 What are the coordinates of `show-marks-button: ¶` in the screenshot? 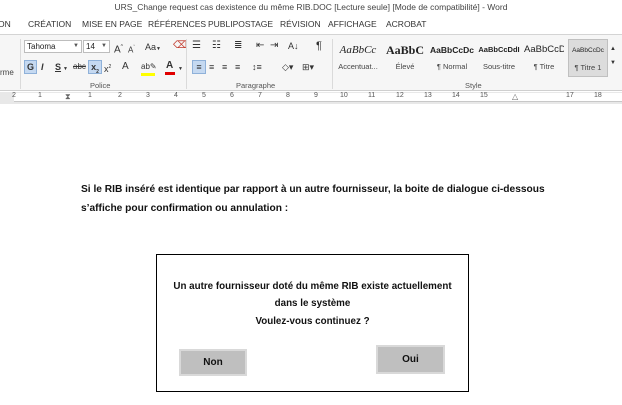 It's located at (319, 46).